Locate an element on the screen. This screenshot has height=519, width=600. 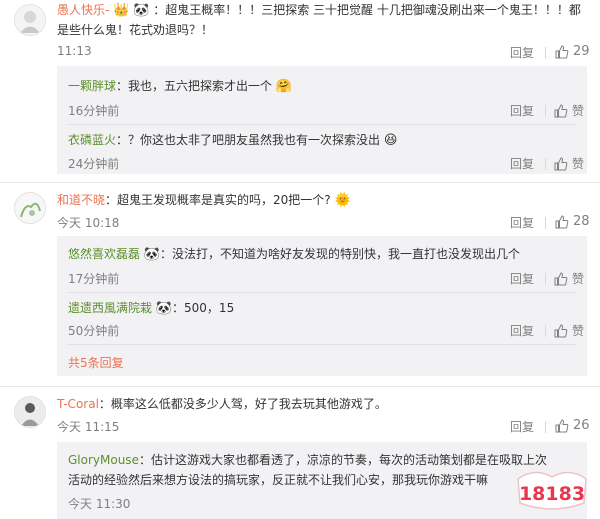
reply-time: 24分钟前 is located at coordinates (94, 164).